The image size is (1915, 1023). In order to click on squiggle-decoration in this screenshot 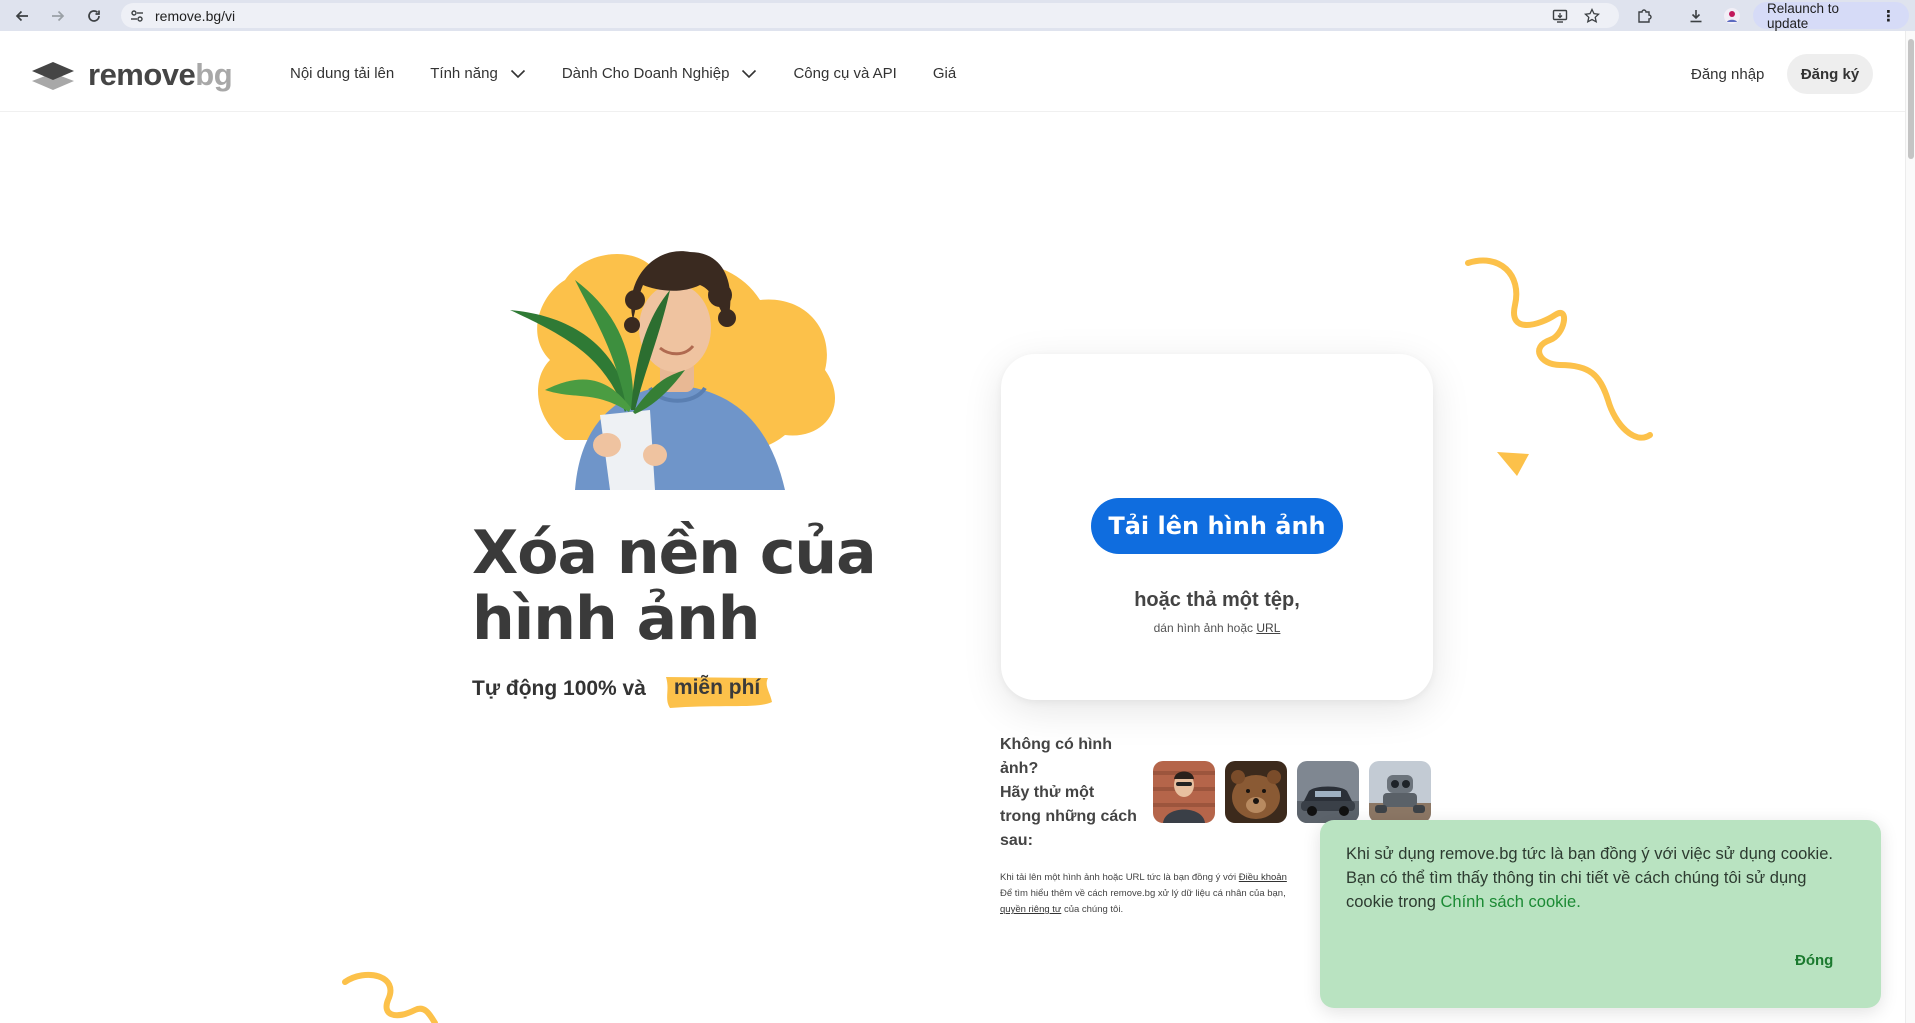, I will do `click(1559, 349)`.